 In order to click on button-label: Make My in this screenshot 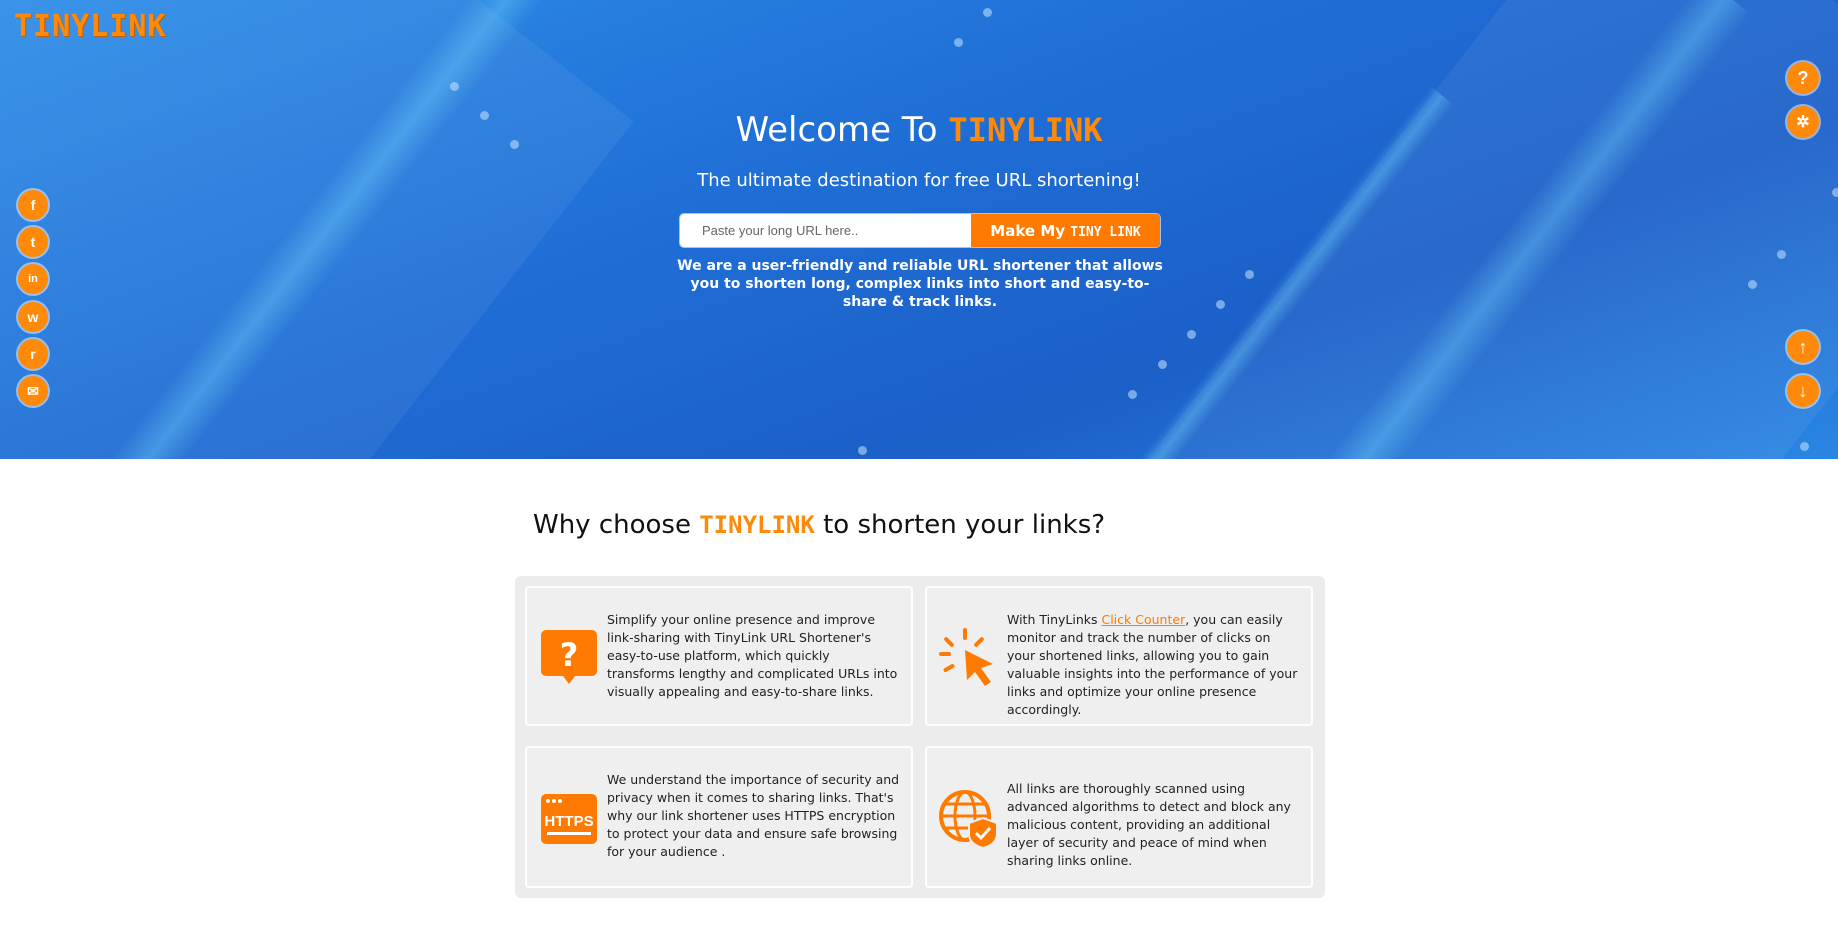, I will do `click(1030, 230)`.